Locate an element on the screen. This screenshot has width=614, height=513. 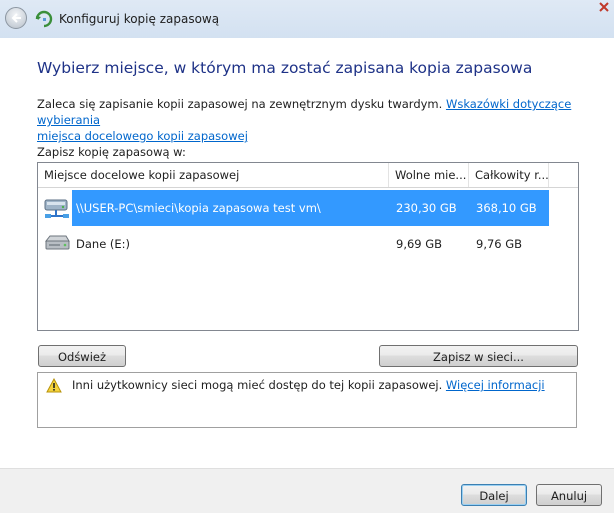
hard-drive-icon is located at coordinates (57, 242).